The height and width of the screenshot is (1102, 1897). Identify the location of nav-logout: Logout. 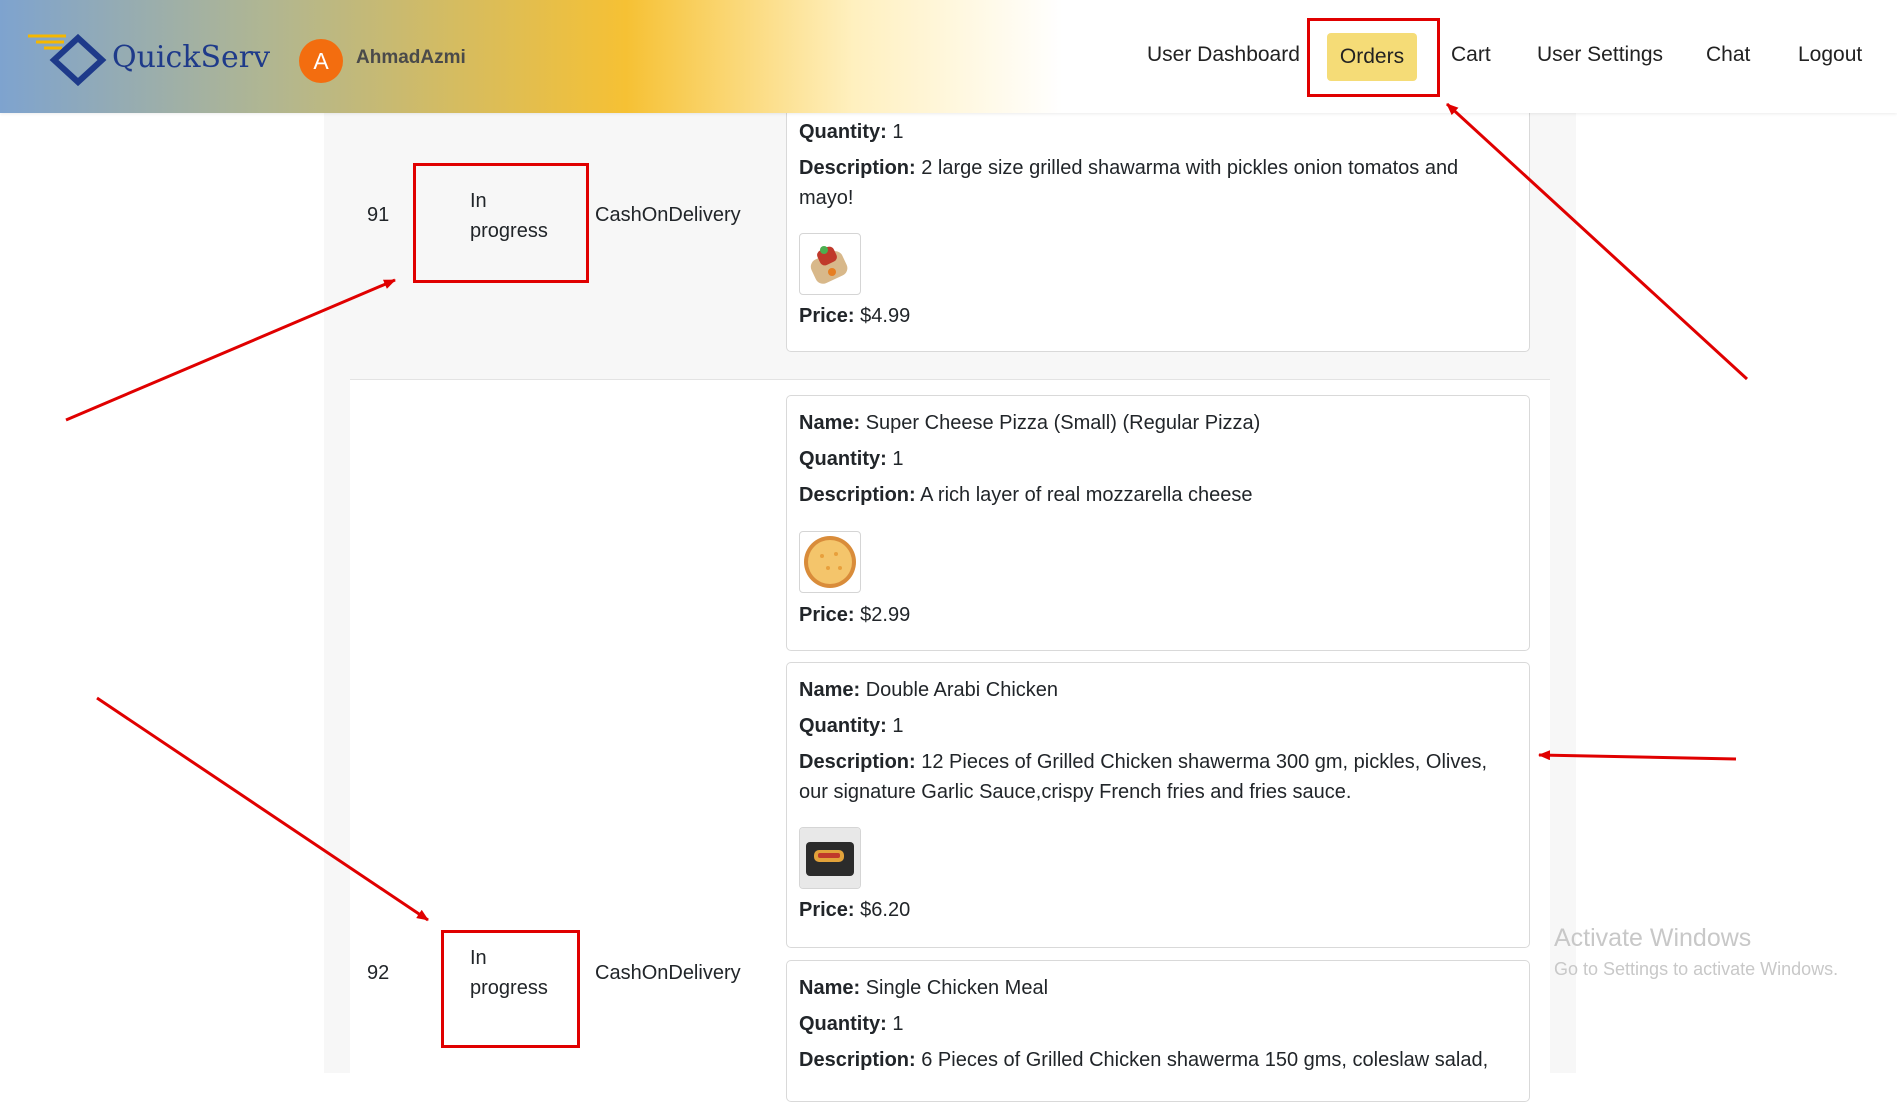
(1830, 55).